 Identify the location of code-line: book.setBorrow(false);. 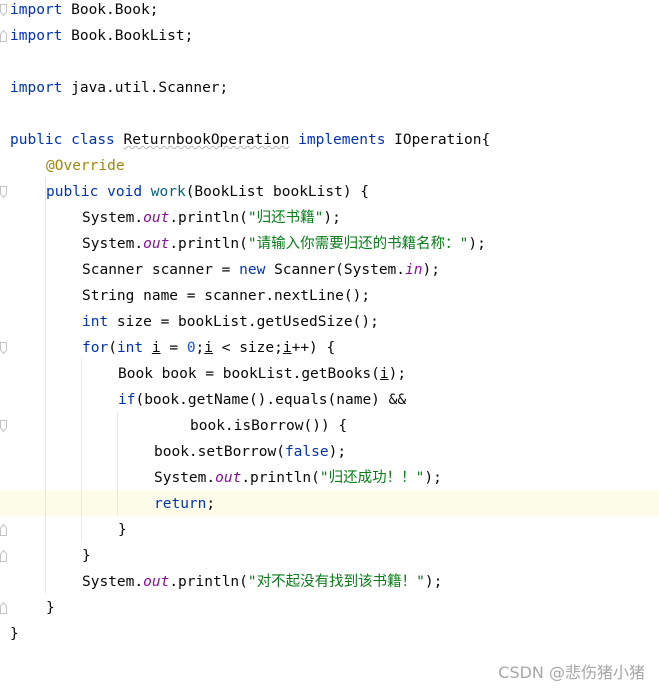
(250, 452).